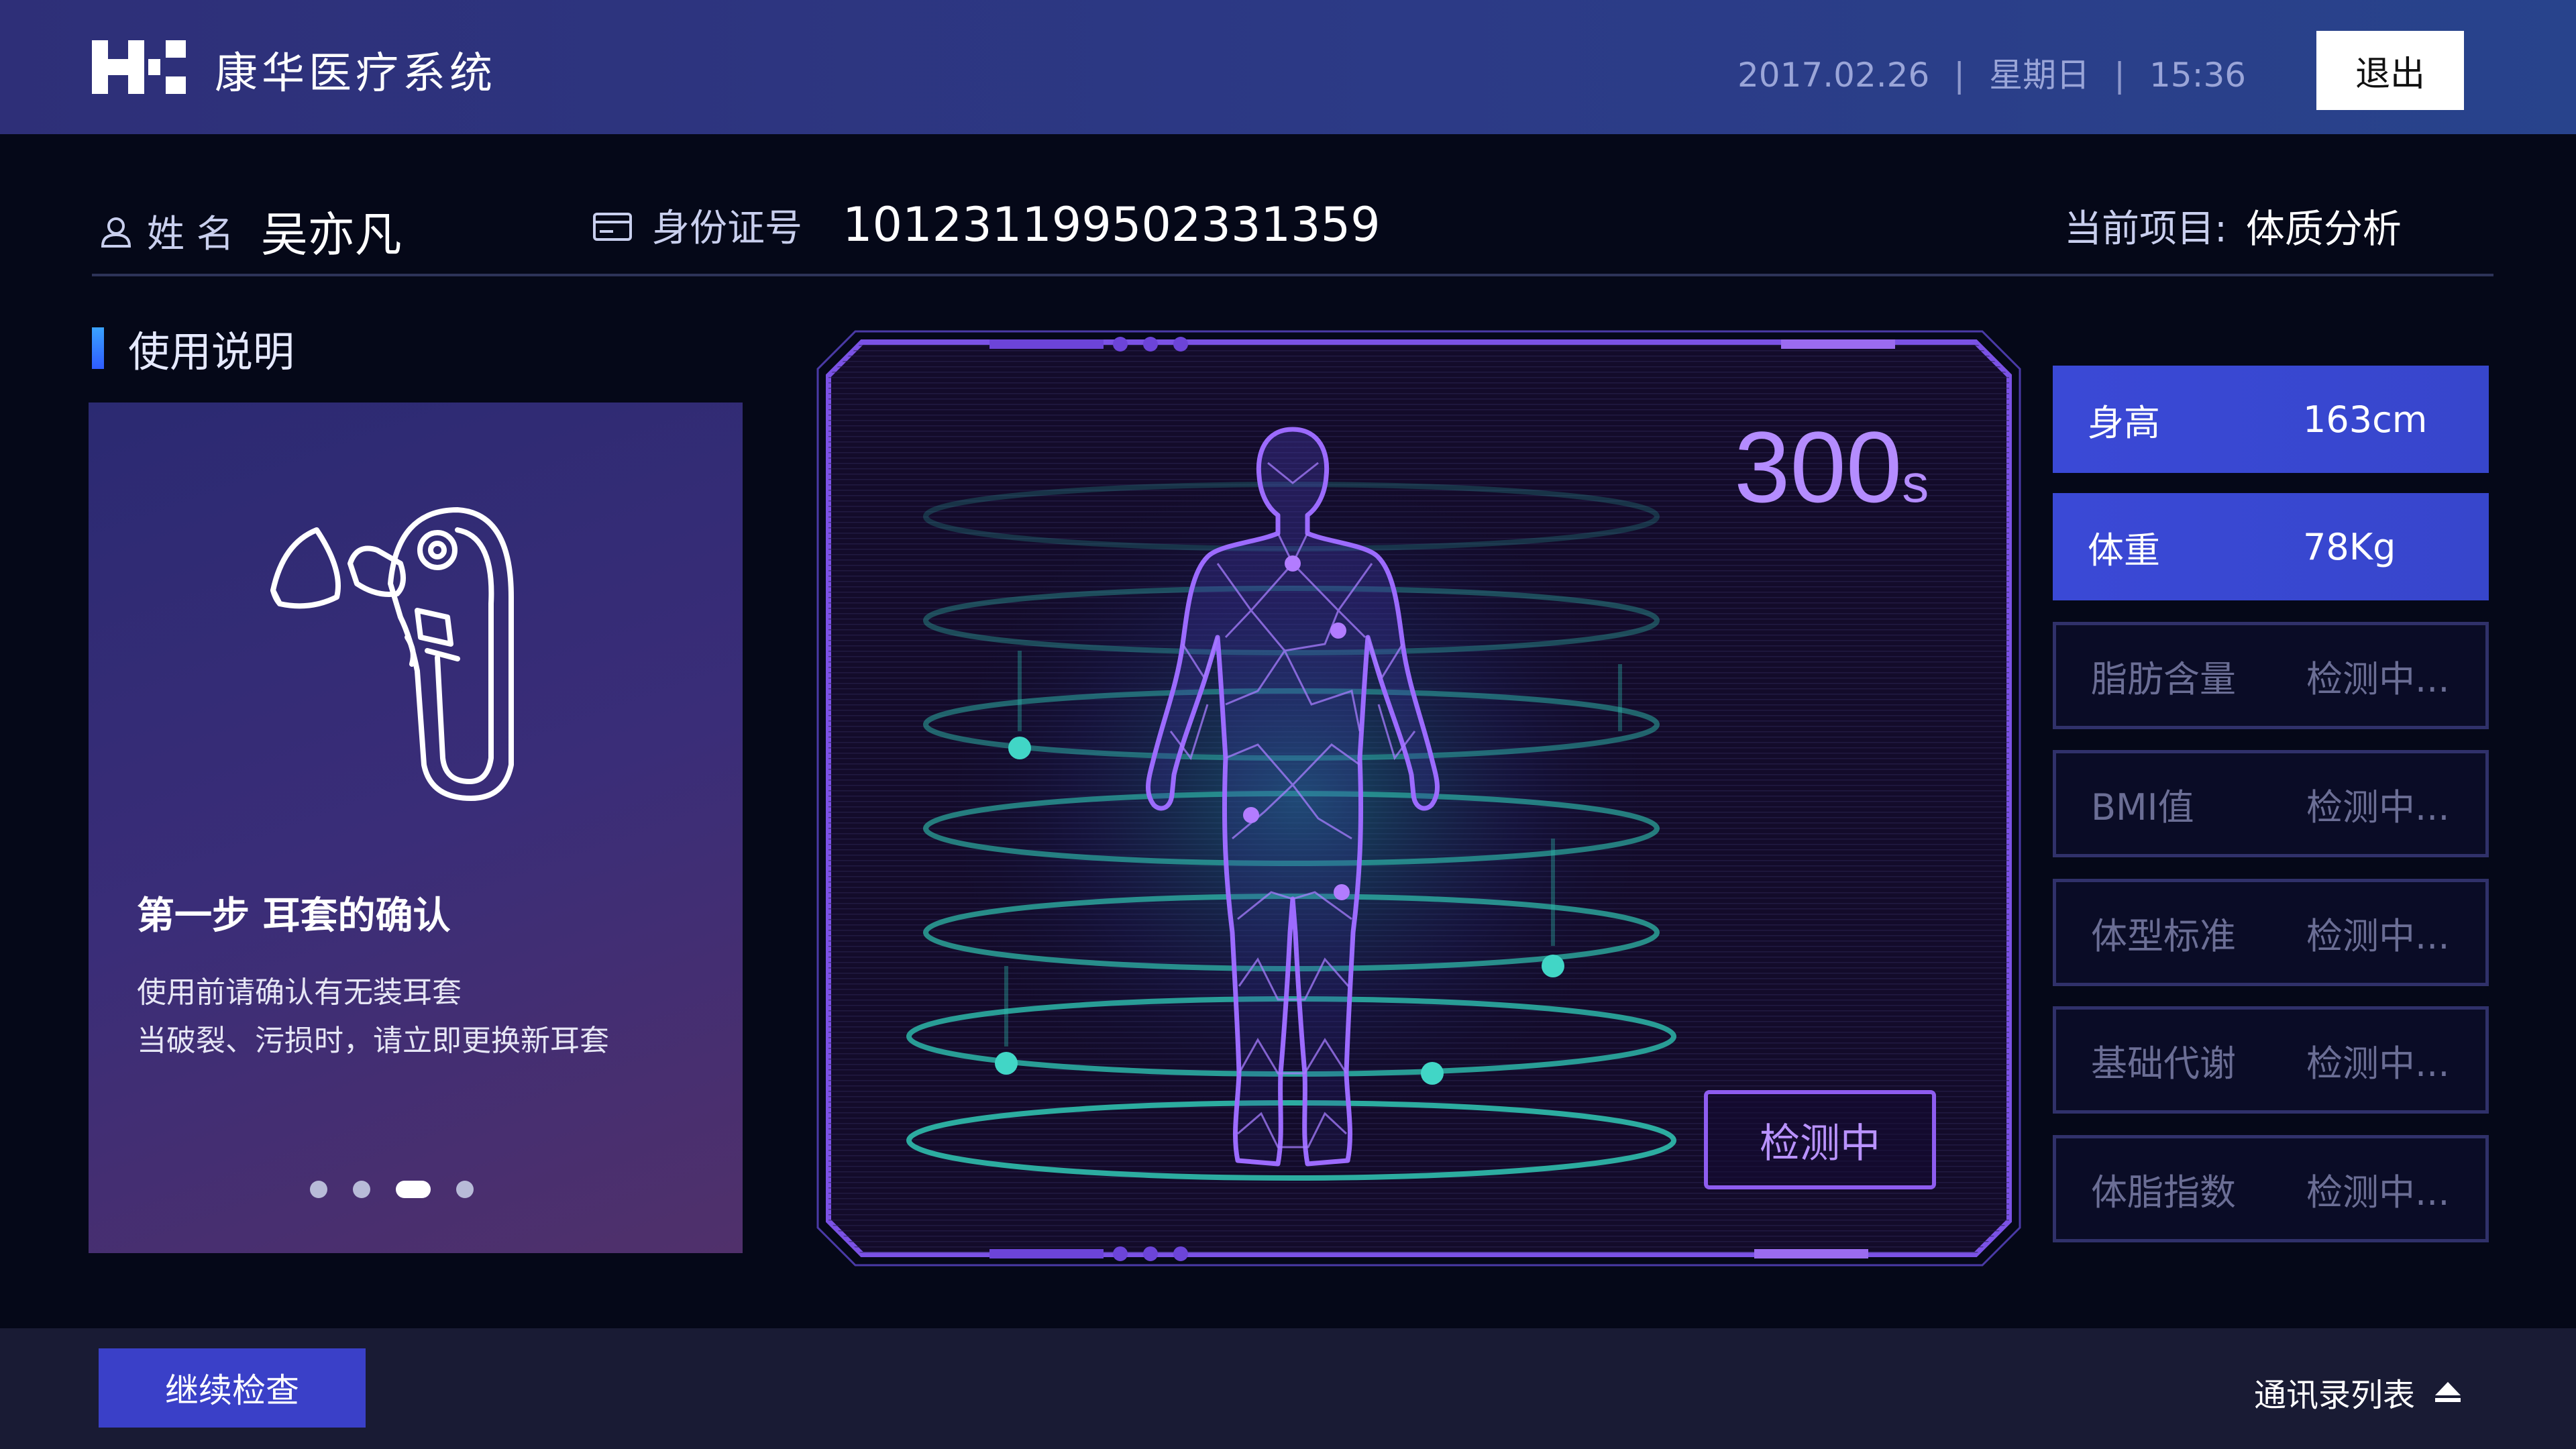 This screenshot has height=1449, width=2576. I want to click on metric-label: 体重, so click(2124, 550).